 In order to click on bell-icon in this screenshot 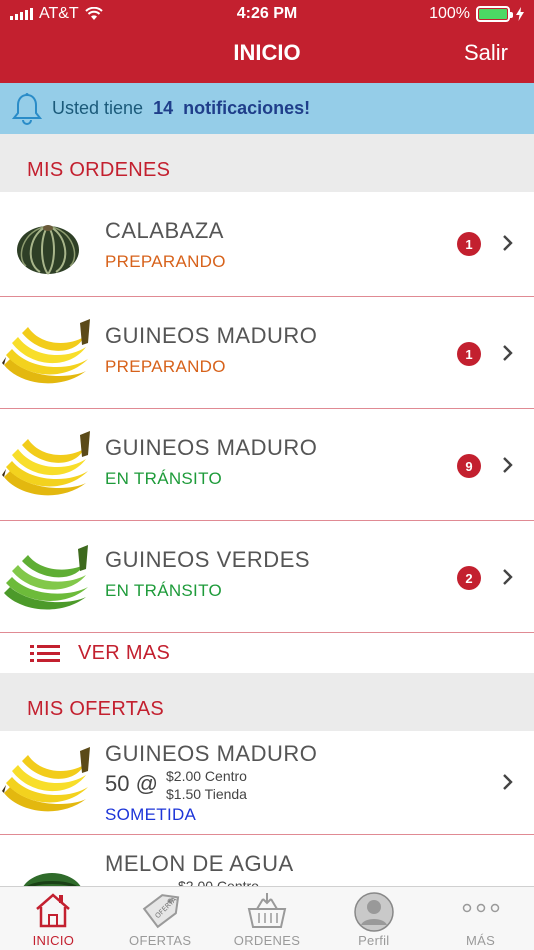, I will do `click(27, 108)`.